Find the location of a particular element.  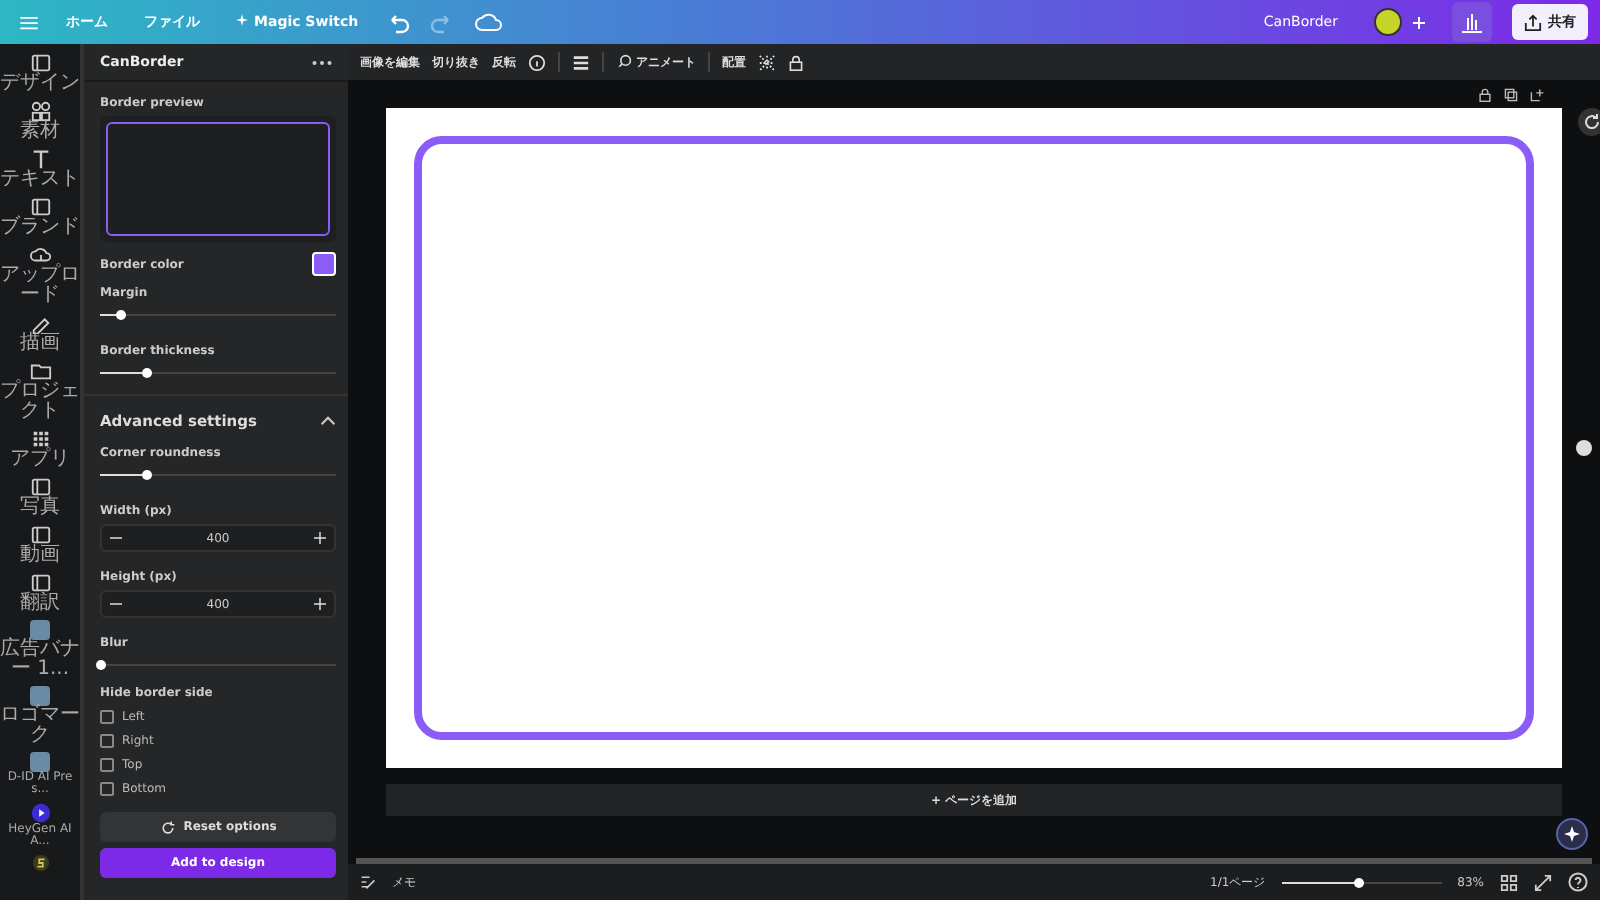

help-icon is located at coordinates (1578, 882).